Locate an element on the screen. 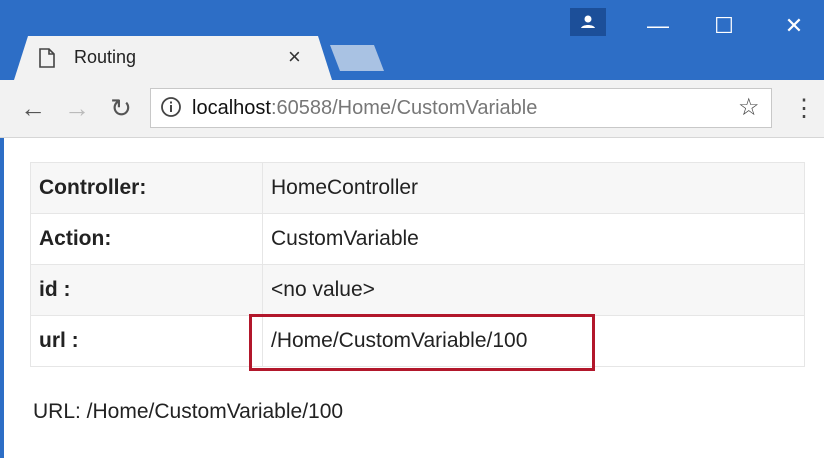 This screenshot has width=824, height=458. row-label: id : is located at coordinates (146, 290).